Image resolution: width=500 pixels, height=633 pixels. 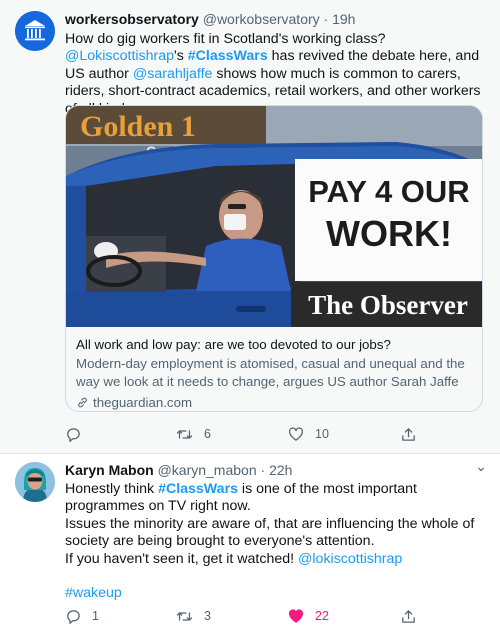 What do you see at coordinates (132, 19) in the screenshot?
I see `display-name: workersobservatory` at bounding box center [132, 19].